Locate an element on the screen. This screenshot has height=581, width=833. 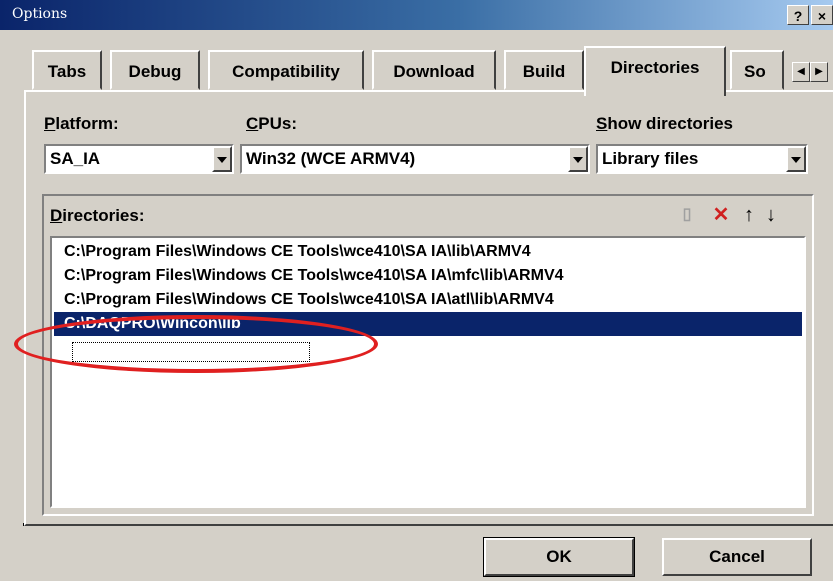
window-title: Options is located at coordinates (40, 14).